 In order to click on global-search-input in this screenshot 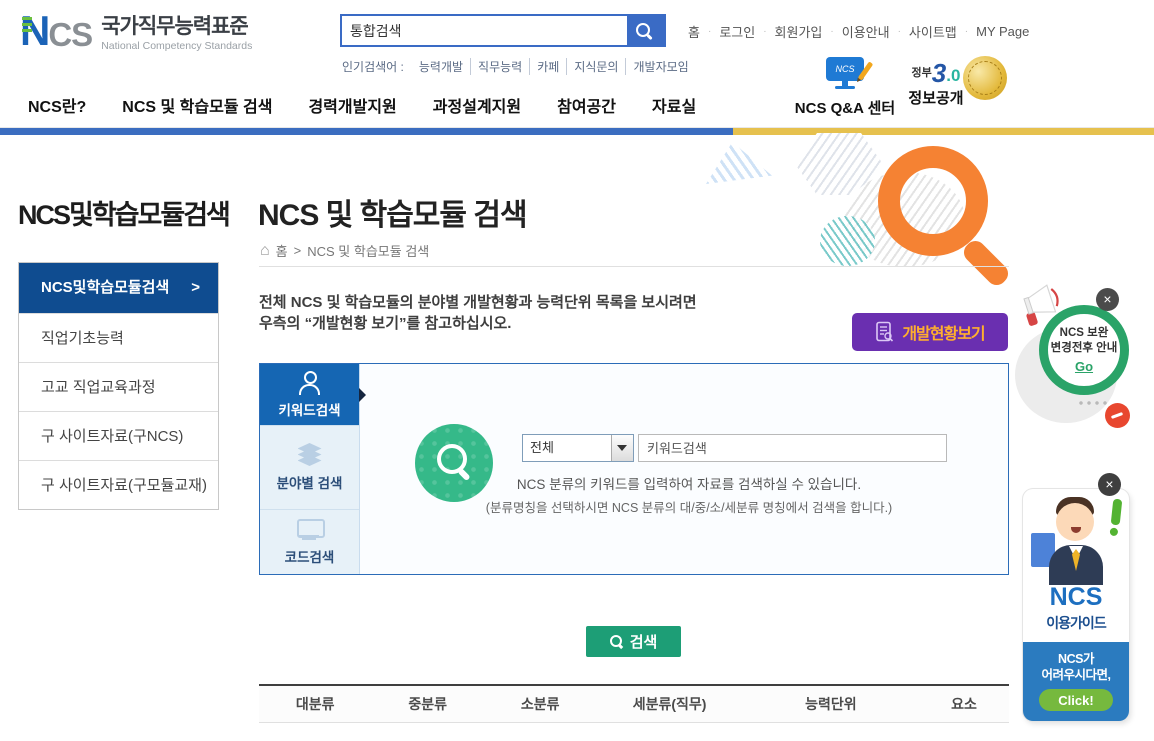, I will do `click(484, 30)`.